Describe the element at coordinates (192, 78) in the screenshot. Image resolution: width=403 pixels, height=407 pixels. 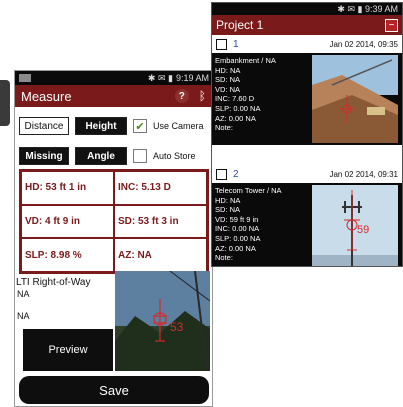
I see `status-time: 9:19 AM` at that location.